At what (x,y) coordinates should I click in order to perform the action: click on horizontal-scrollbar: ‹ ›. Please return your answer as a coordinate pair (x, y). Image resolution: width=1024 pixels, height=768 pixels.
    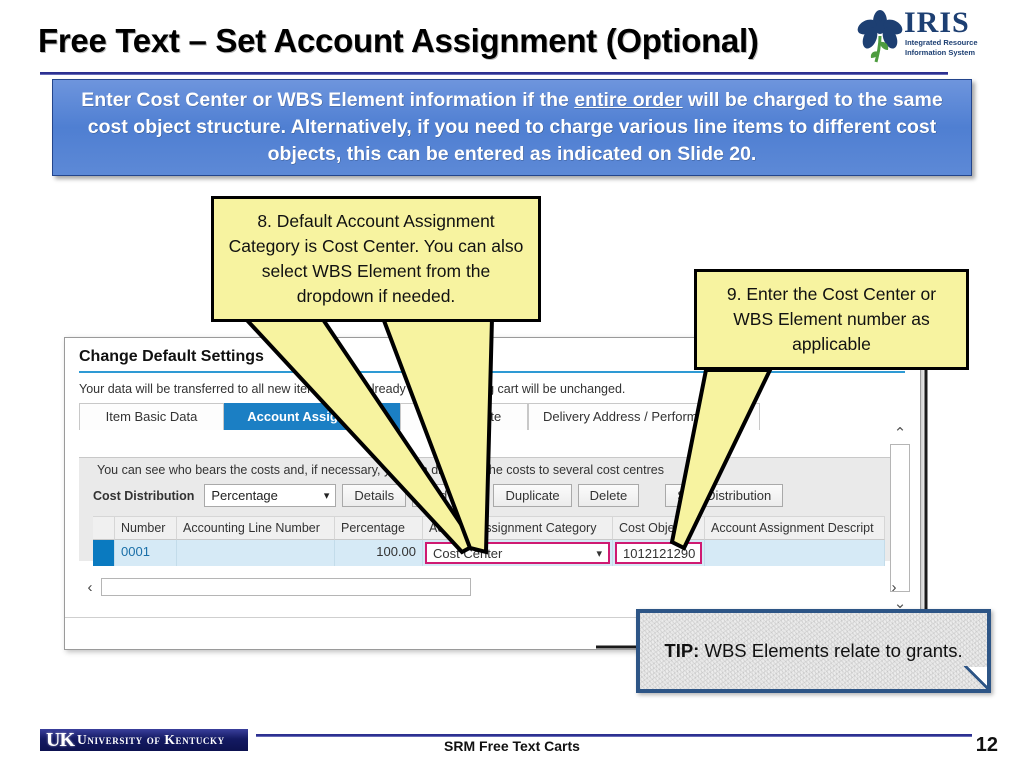
    Looking at the image, I should click on (492, 587).